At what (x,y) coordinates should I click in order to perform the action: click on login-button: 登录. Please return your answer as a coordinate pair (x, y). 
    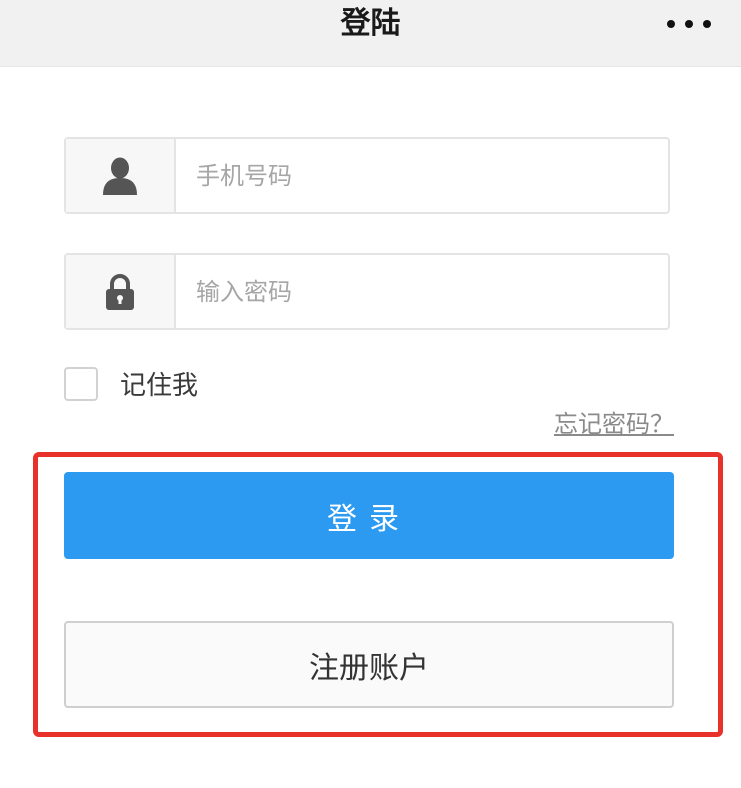
    Looking at the image, I should click on (369, 515).